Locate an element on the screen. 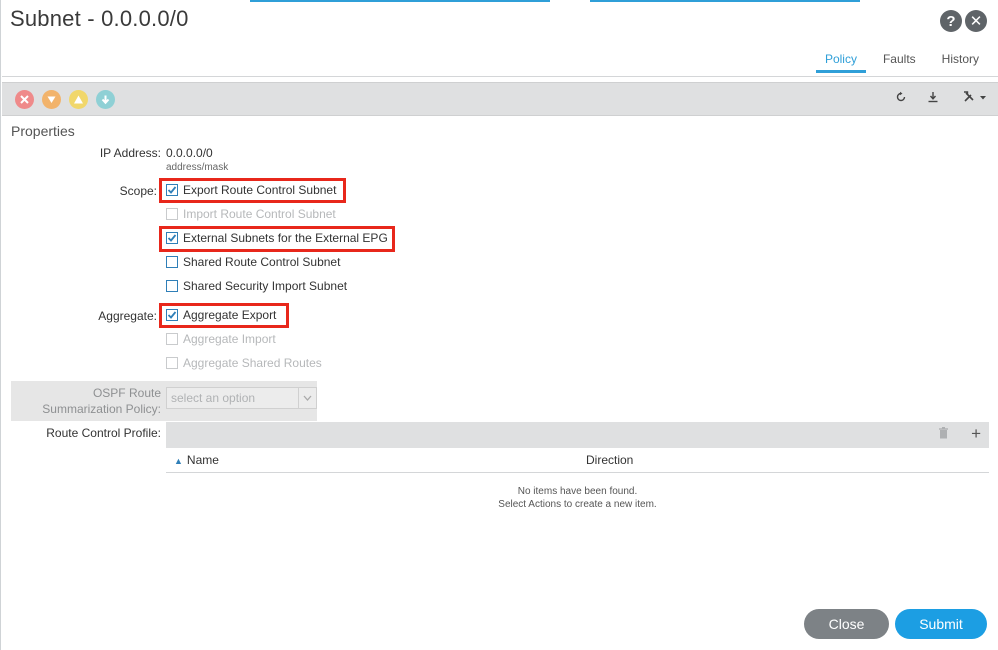  scope-option-import-route-control: Import Route Control Subnet is located at coordinates (251, 214).